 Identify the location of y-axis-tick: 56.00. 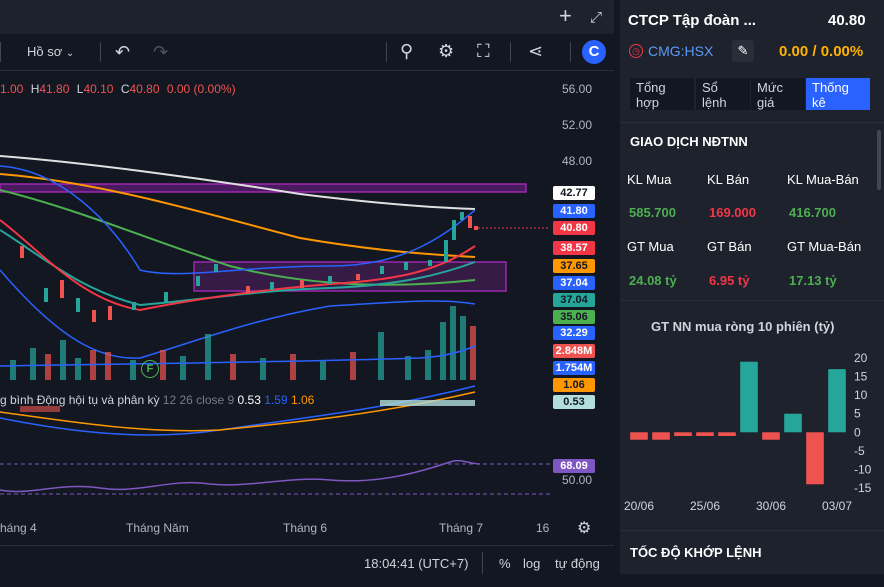
(577, 89).